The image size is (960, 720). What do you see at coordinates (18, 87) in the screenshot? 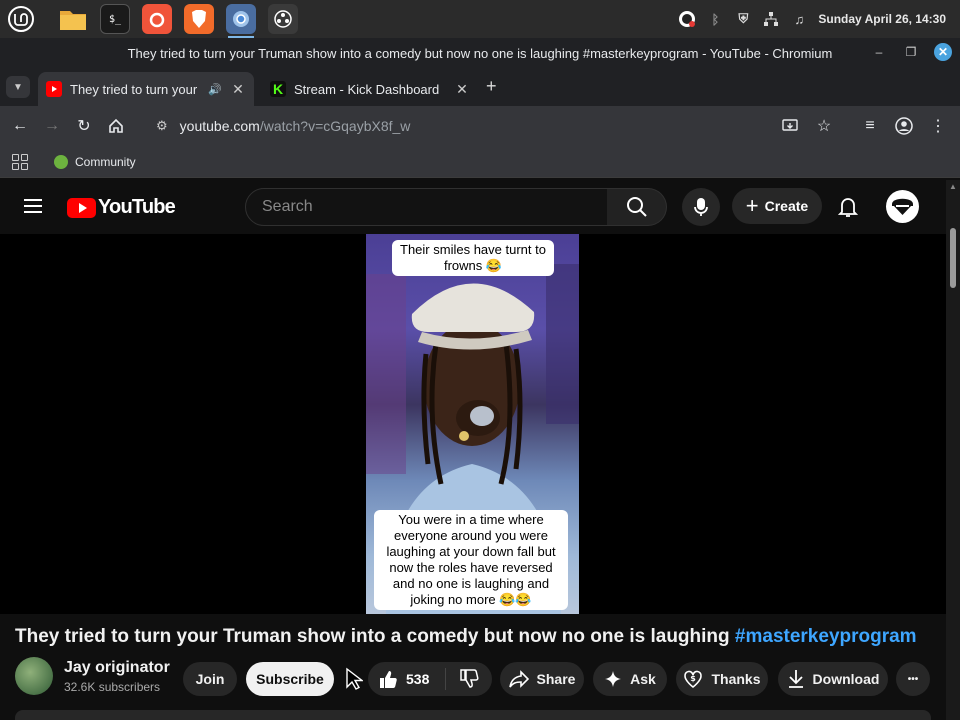
I see `tab-search-chevron-icon: ▼` at bounding box center [18, 87].